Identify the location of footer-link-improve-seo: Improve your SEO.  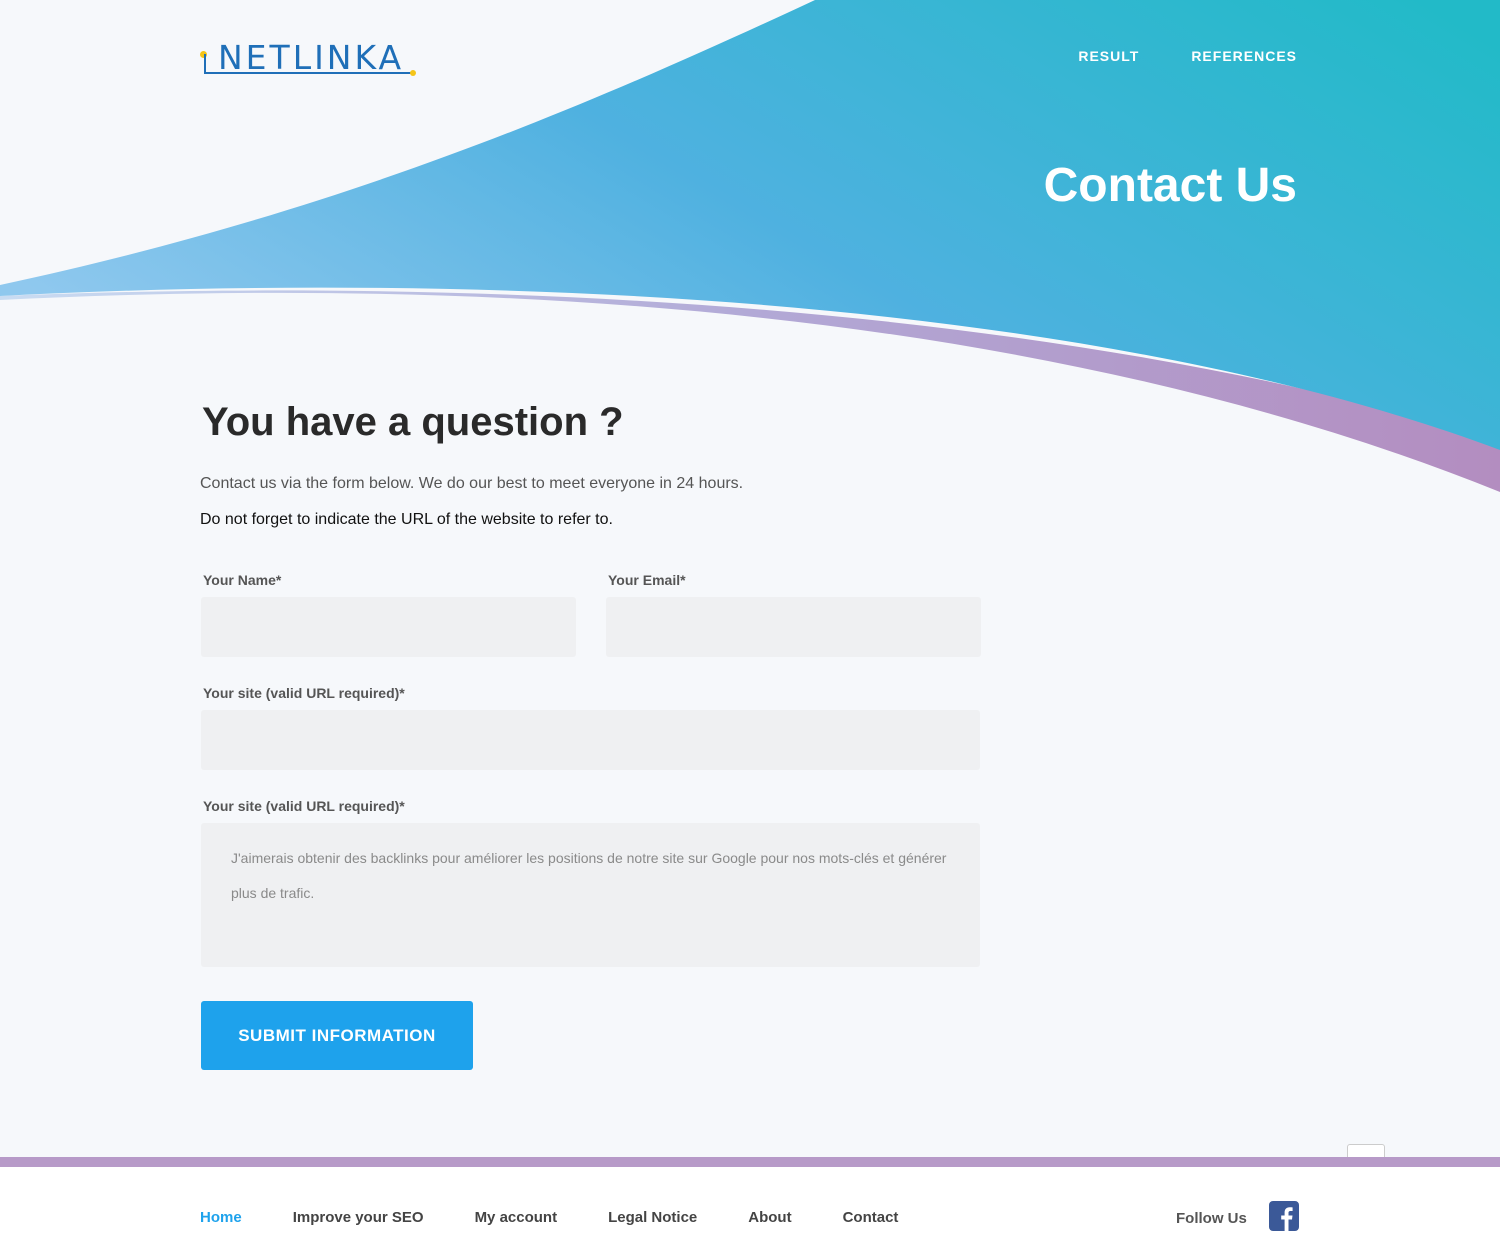
(358, 1217).